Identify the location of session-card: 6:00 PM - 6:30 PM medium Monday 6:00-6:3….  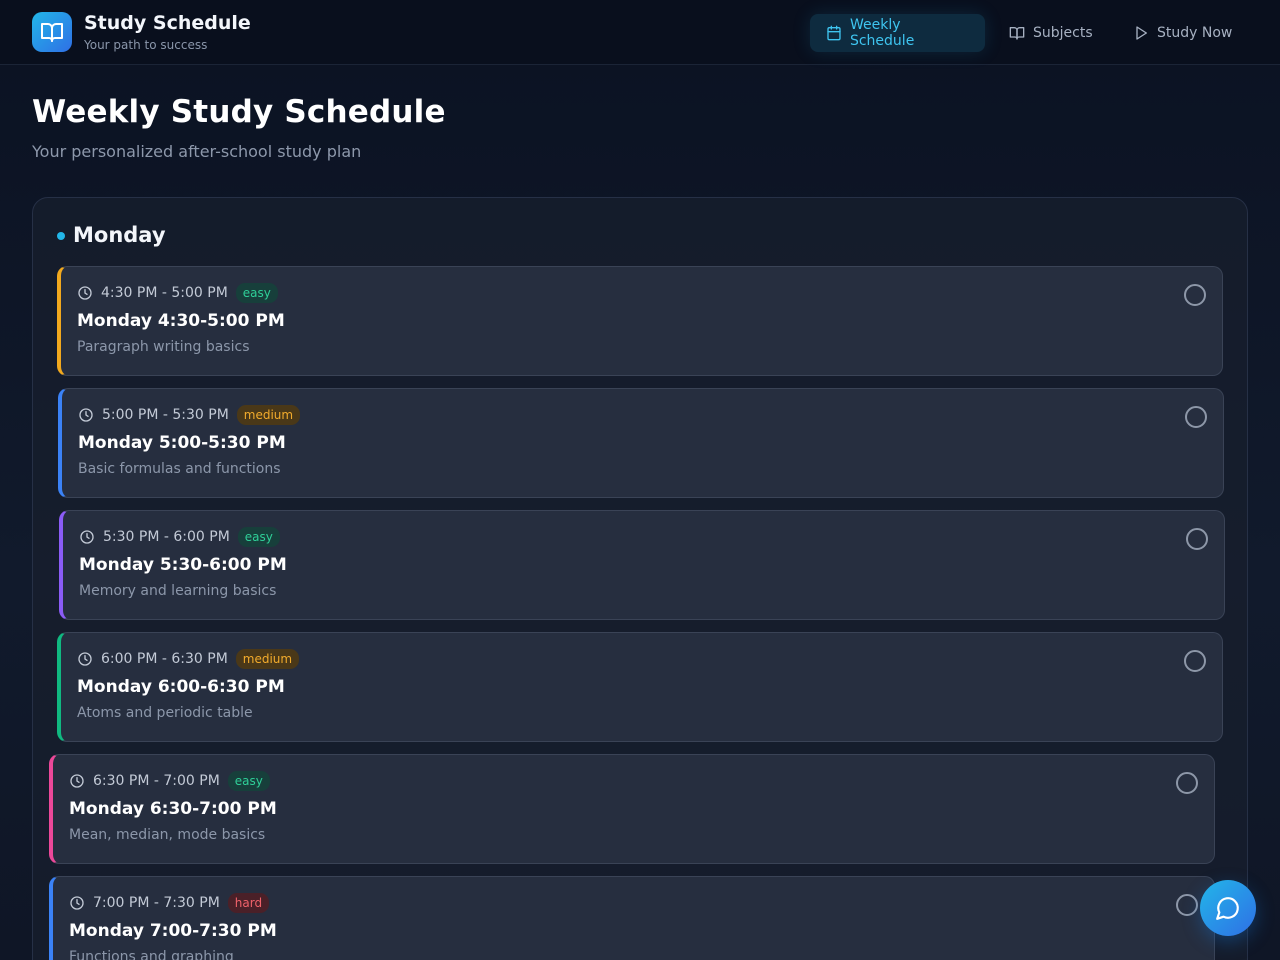
(640, 687).